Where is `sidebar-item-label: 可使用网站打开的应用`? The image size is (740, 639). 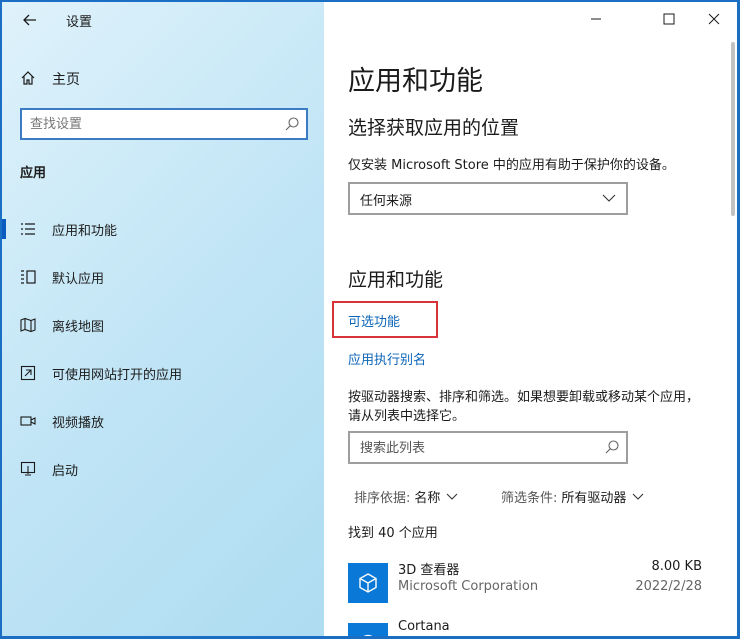 sidebar-item-label: 可使用网站打开的应用 is located at coordinates (117, 375).